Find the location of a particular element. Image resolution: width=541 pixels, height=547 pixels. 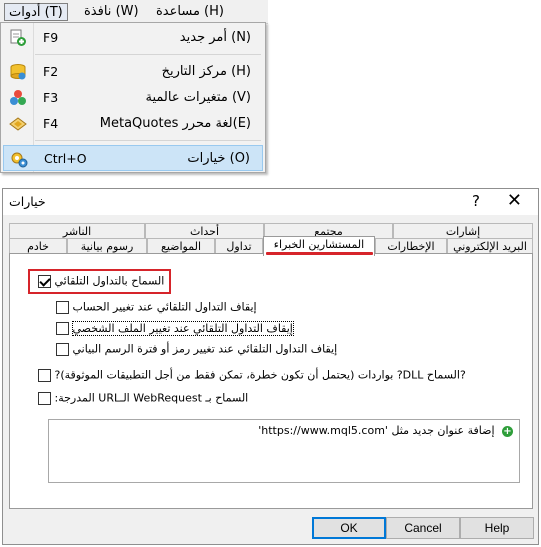

menu-help: مساعدة (H) is located at coordinates (190, 12).